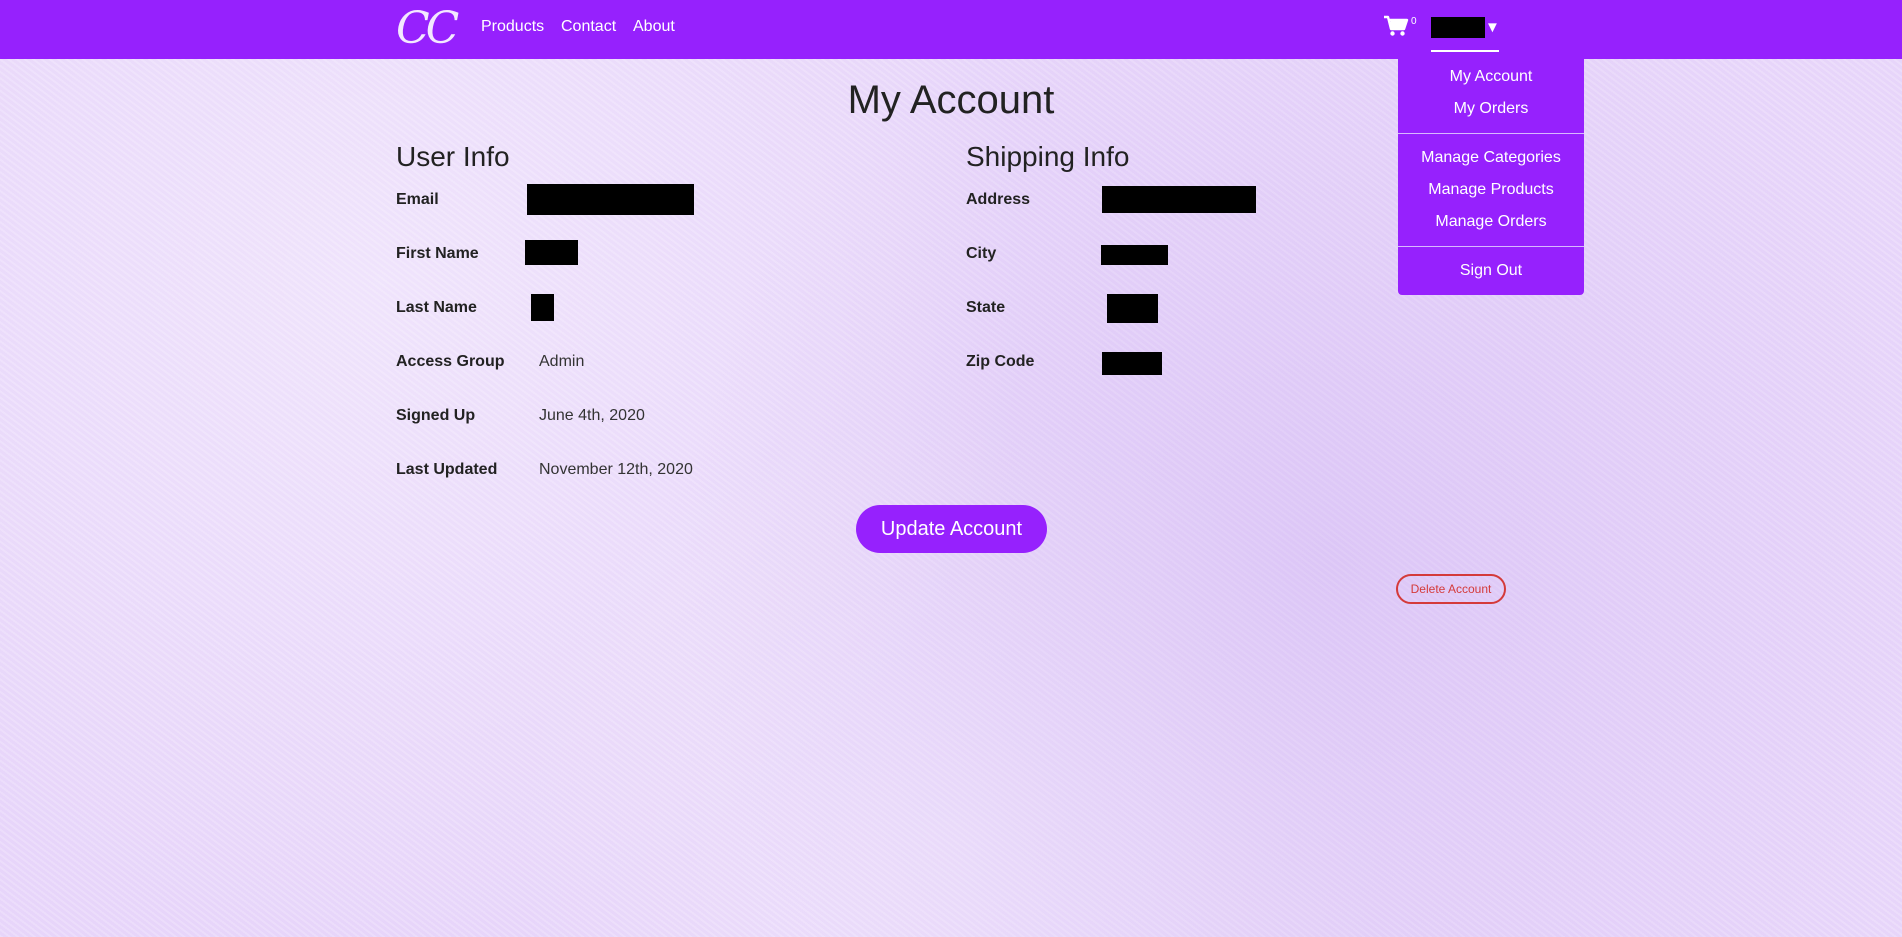 The image size is (1902, 937). Describe the element at coordinates (1491, 190) in the screenshot. I see `menu-item-manage-products: Manage Products` at that location.